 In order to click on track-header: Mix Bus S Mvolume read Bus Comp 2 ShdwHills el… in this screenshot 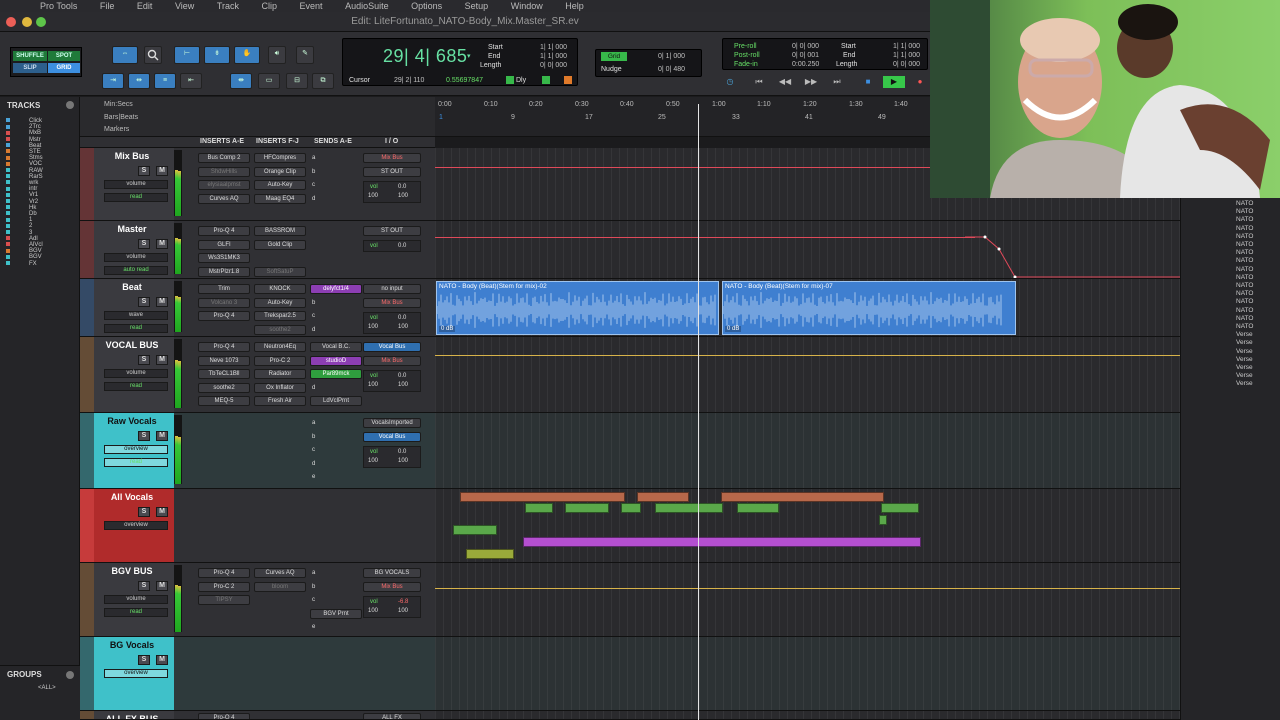, I will do `click(257, 184)`.